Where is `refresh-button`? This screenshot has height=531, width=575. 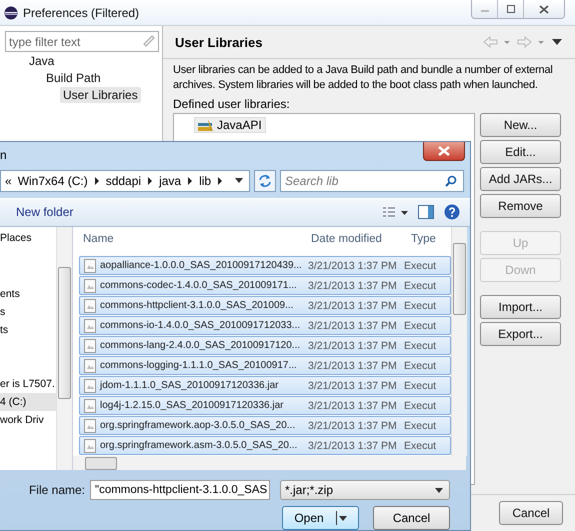 refresh-button is located at coordinates (265, 181).